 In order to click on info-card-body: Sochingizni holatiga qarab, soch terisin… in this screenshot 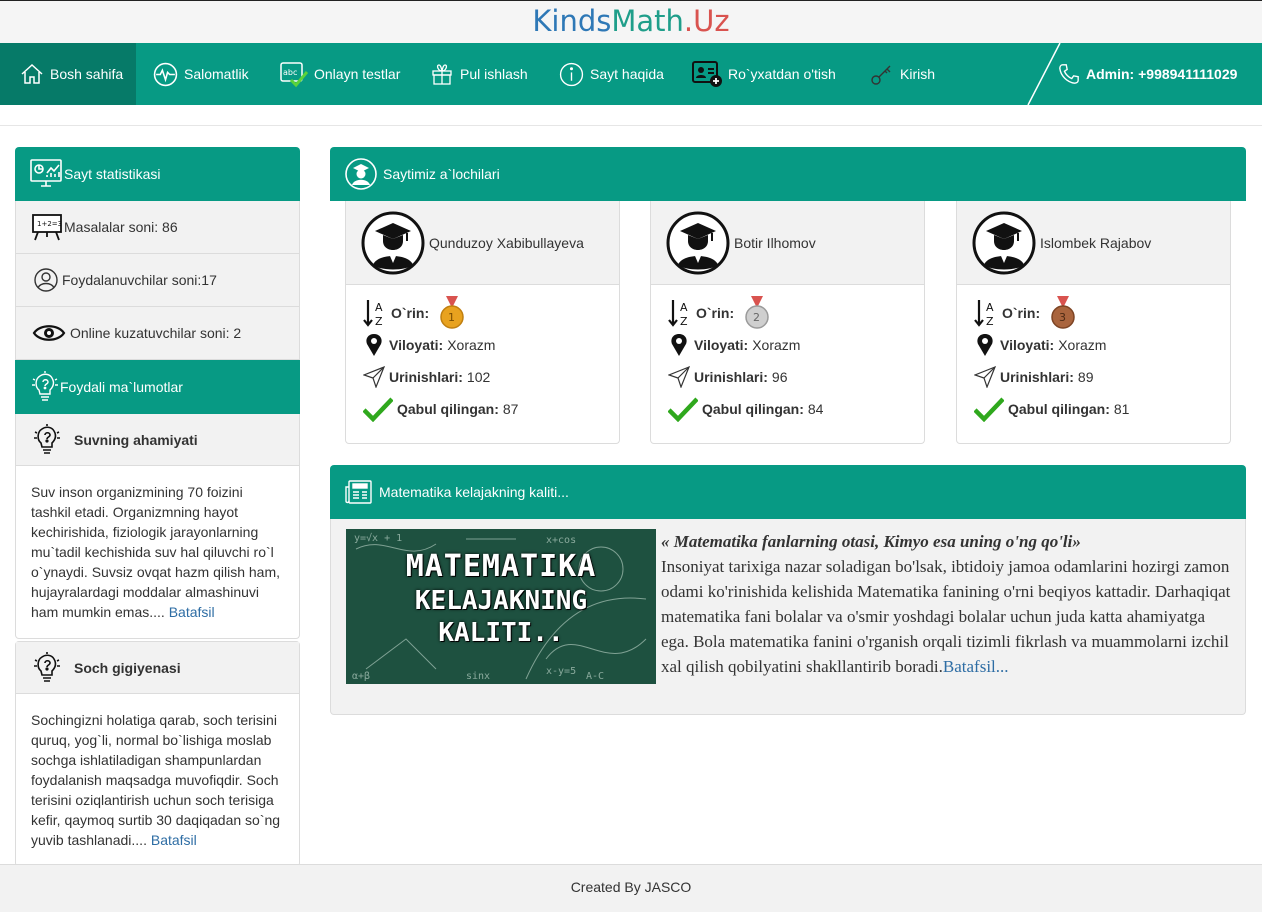, I will do `click(156, 780)`.